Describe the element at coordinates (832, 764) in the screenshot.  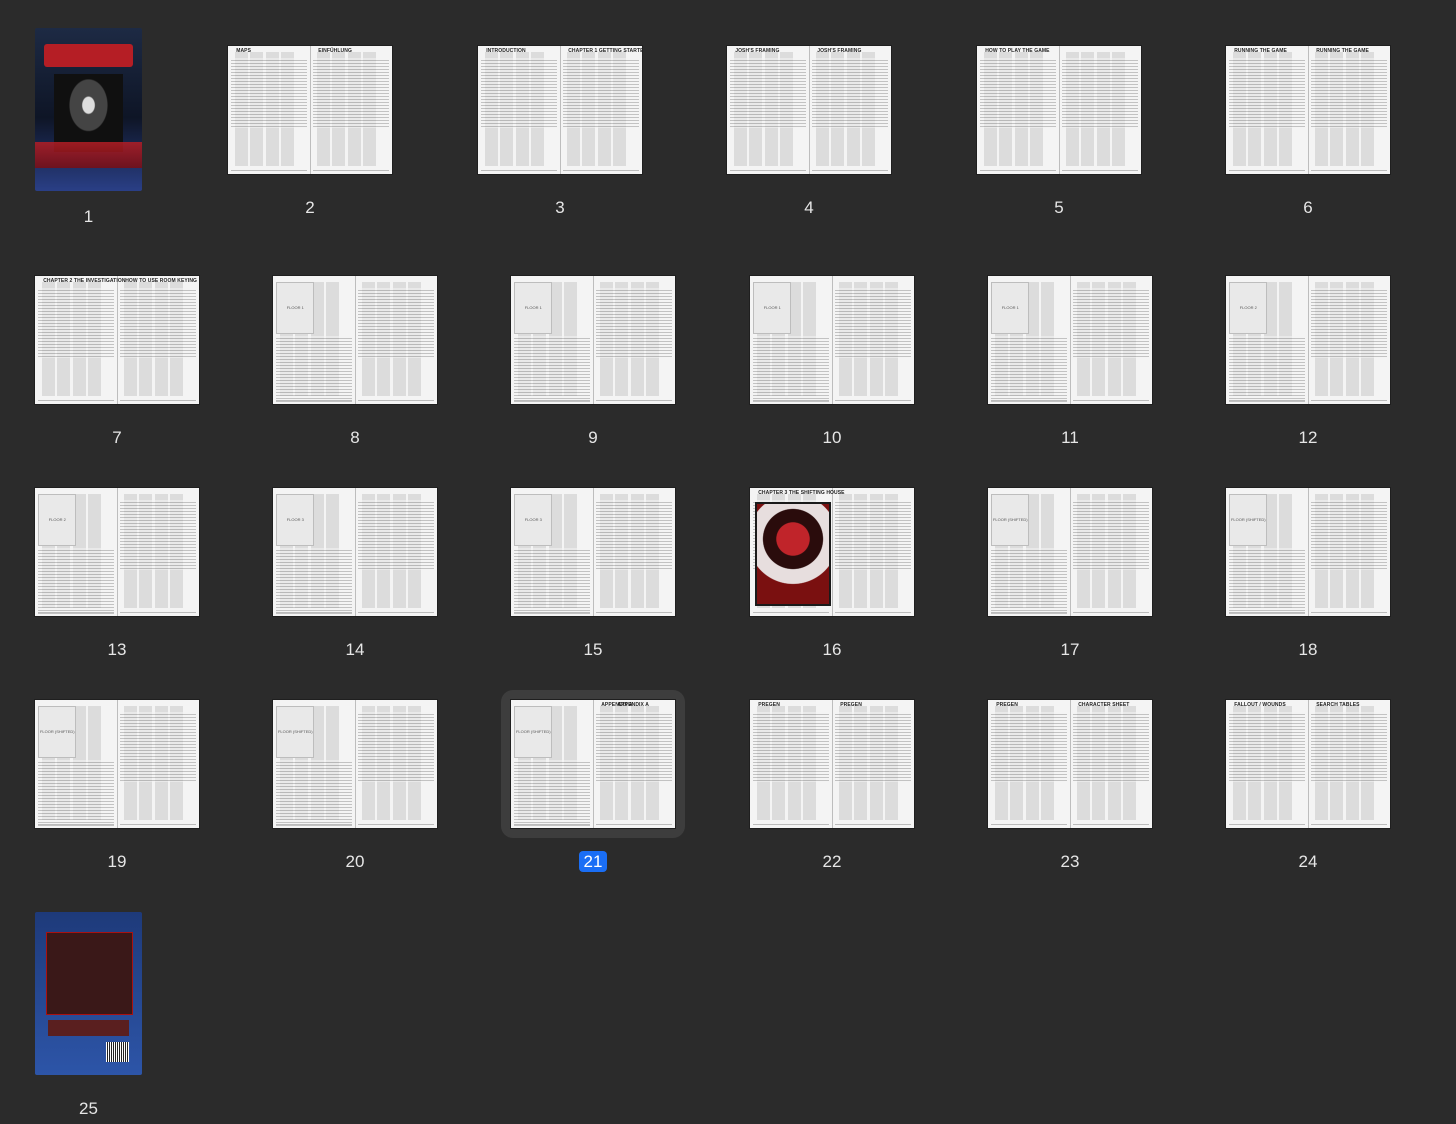
I see `page-spread-thumbnail: PREGEN PREGEN` at that location.